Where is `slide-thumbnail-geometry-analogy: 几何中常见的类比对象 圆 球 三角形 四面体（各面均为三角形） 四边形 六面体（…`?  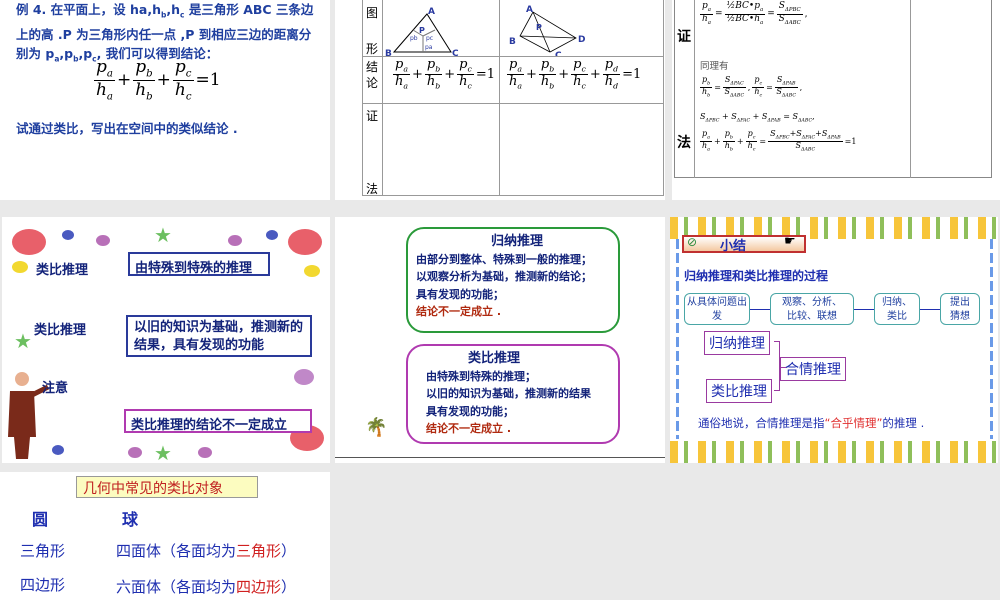
slide-thumbnail-geometry-analogy: 几何中常见的类比对象 圆 球 三角形 四面体（各面均为三角形） 四边形 六面体（… is located at coordinates (165, 536).